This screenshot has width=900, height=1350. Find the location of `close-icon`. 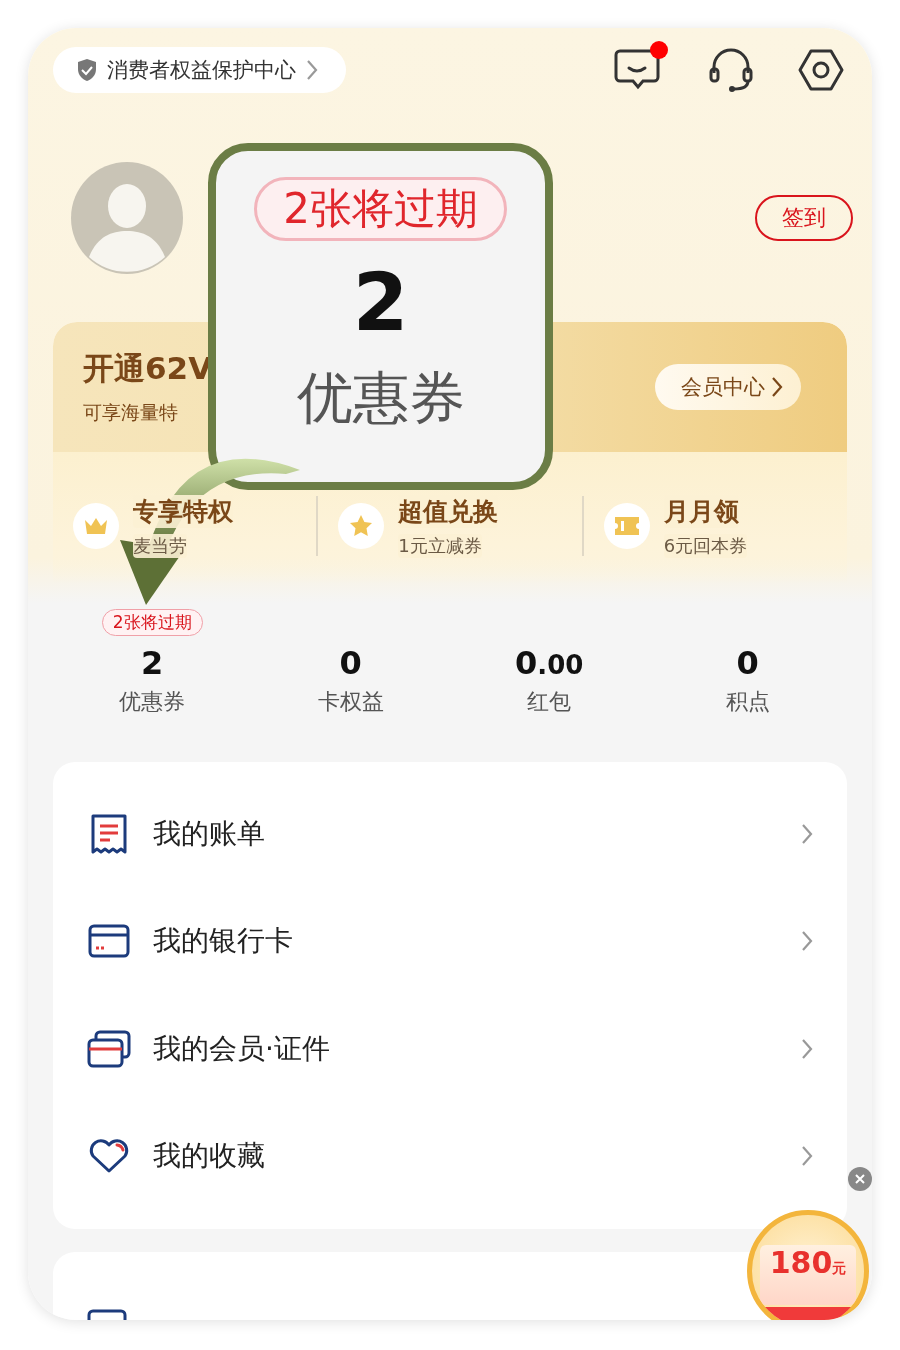

close-icon is located at coordinates (860, 1179).